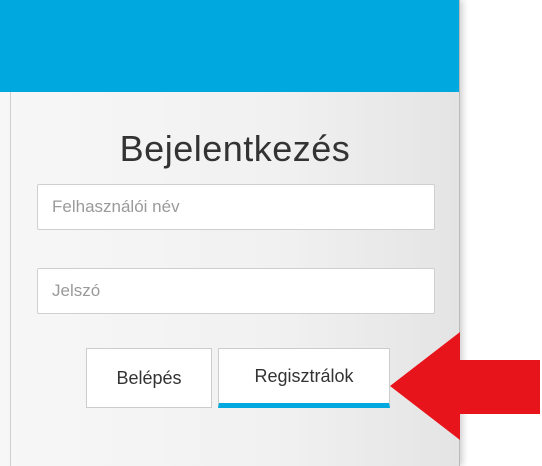 This screenshot has height=466, width=542. I want to click on register-button: Regisztrálok, so click(304, 378).